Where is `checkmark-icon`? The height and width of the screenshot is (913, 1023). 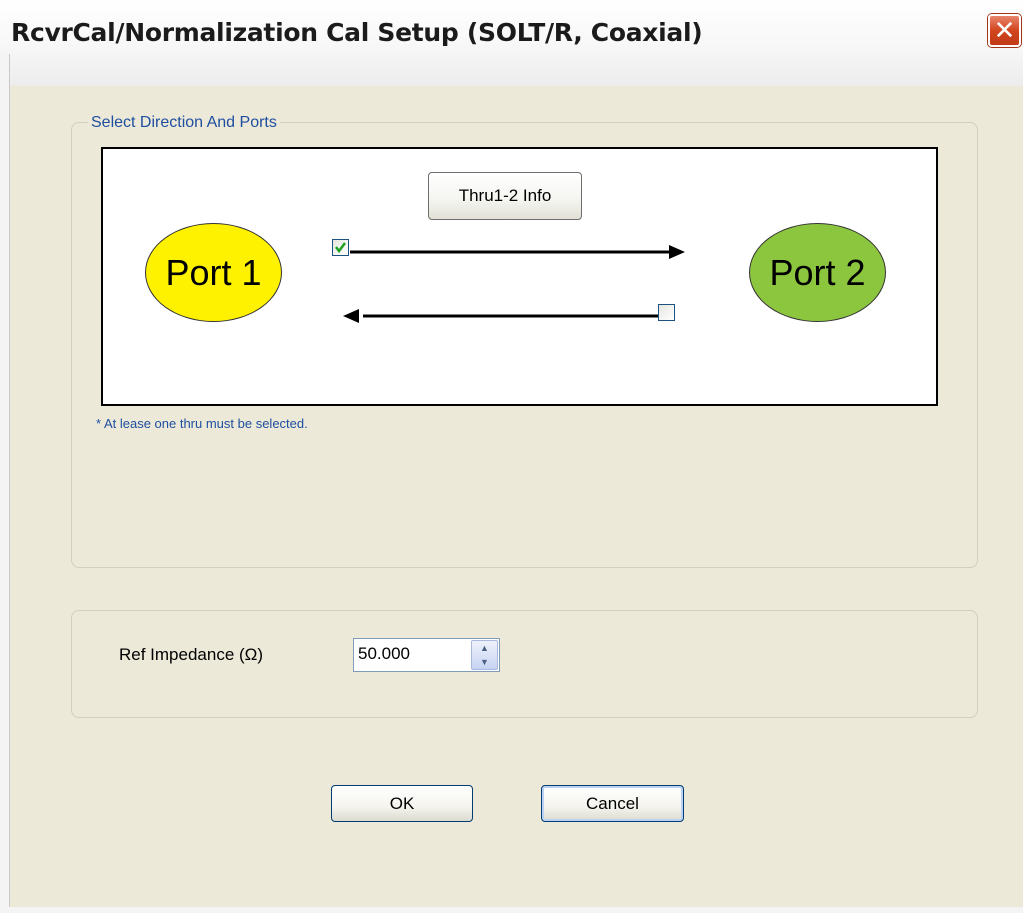
checkmark-icon is located at coordinates (340, 248).